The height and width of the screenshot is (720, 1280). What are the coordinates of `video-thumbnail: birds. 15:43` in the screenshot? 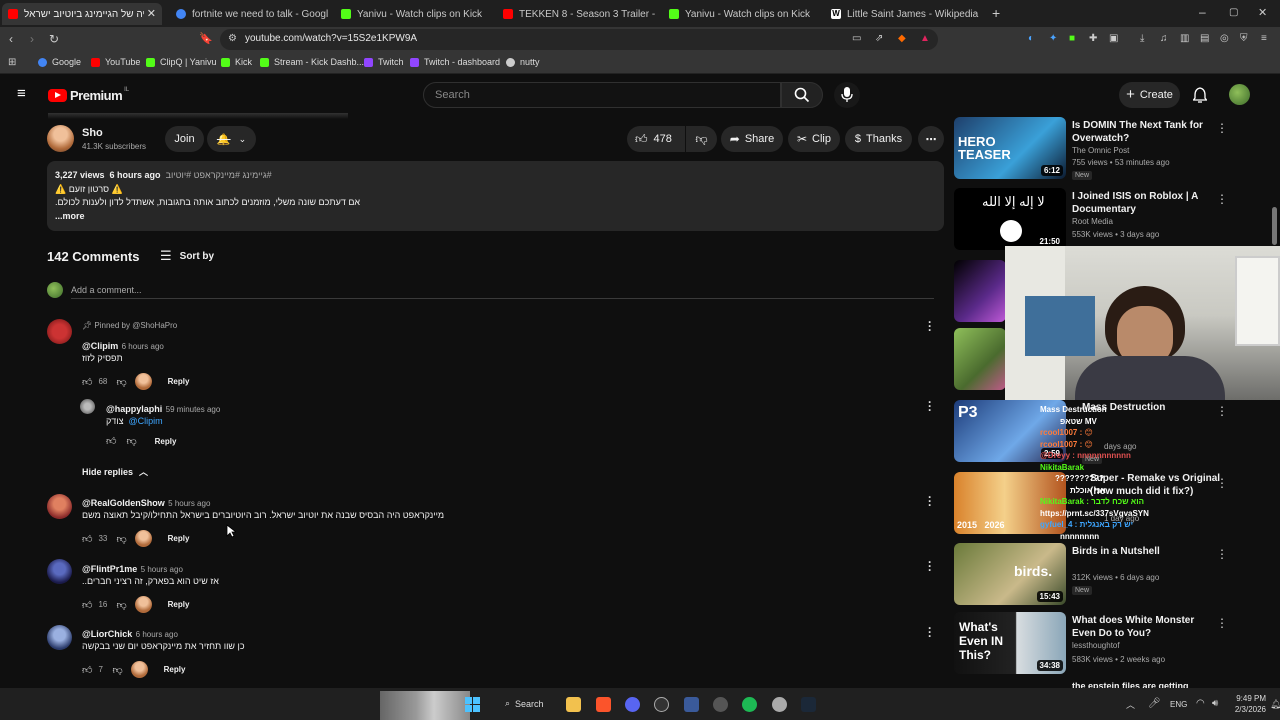 It's located at (1010, 574).